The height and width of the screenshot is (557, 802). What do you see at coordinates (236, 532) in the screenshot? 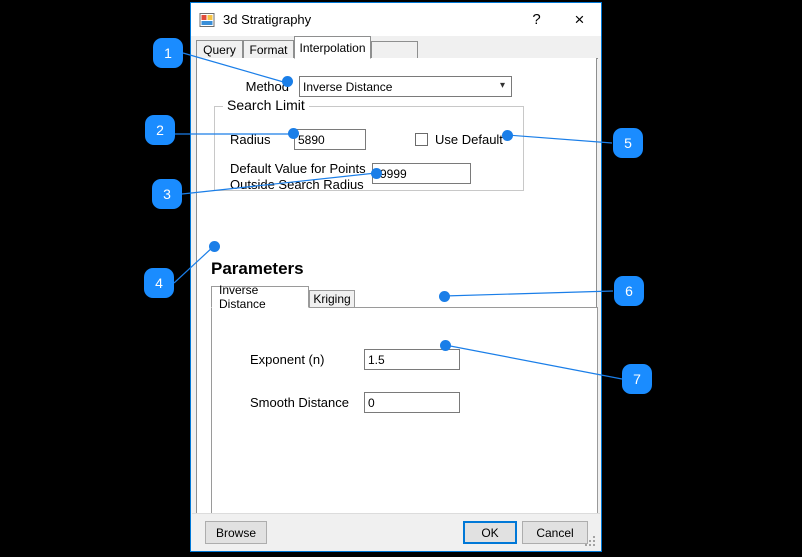
I see `browse-button: Browse` at bounding box center [236, 532].